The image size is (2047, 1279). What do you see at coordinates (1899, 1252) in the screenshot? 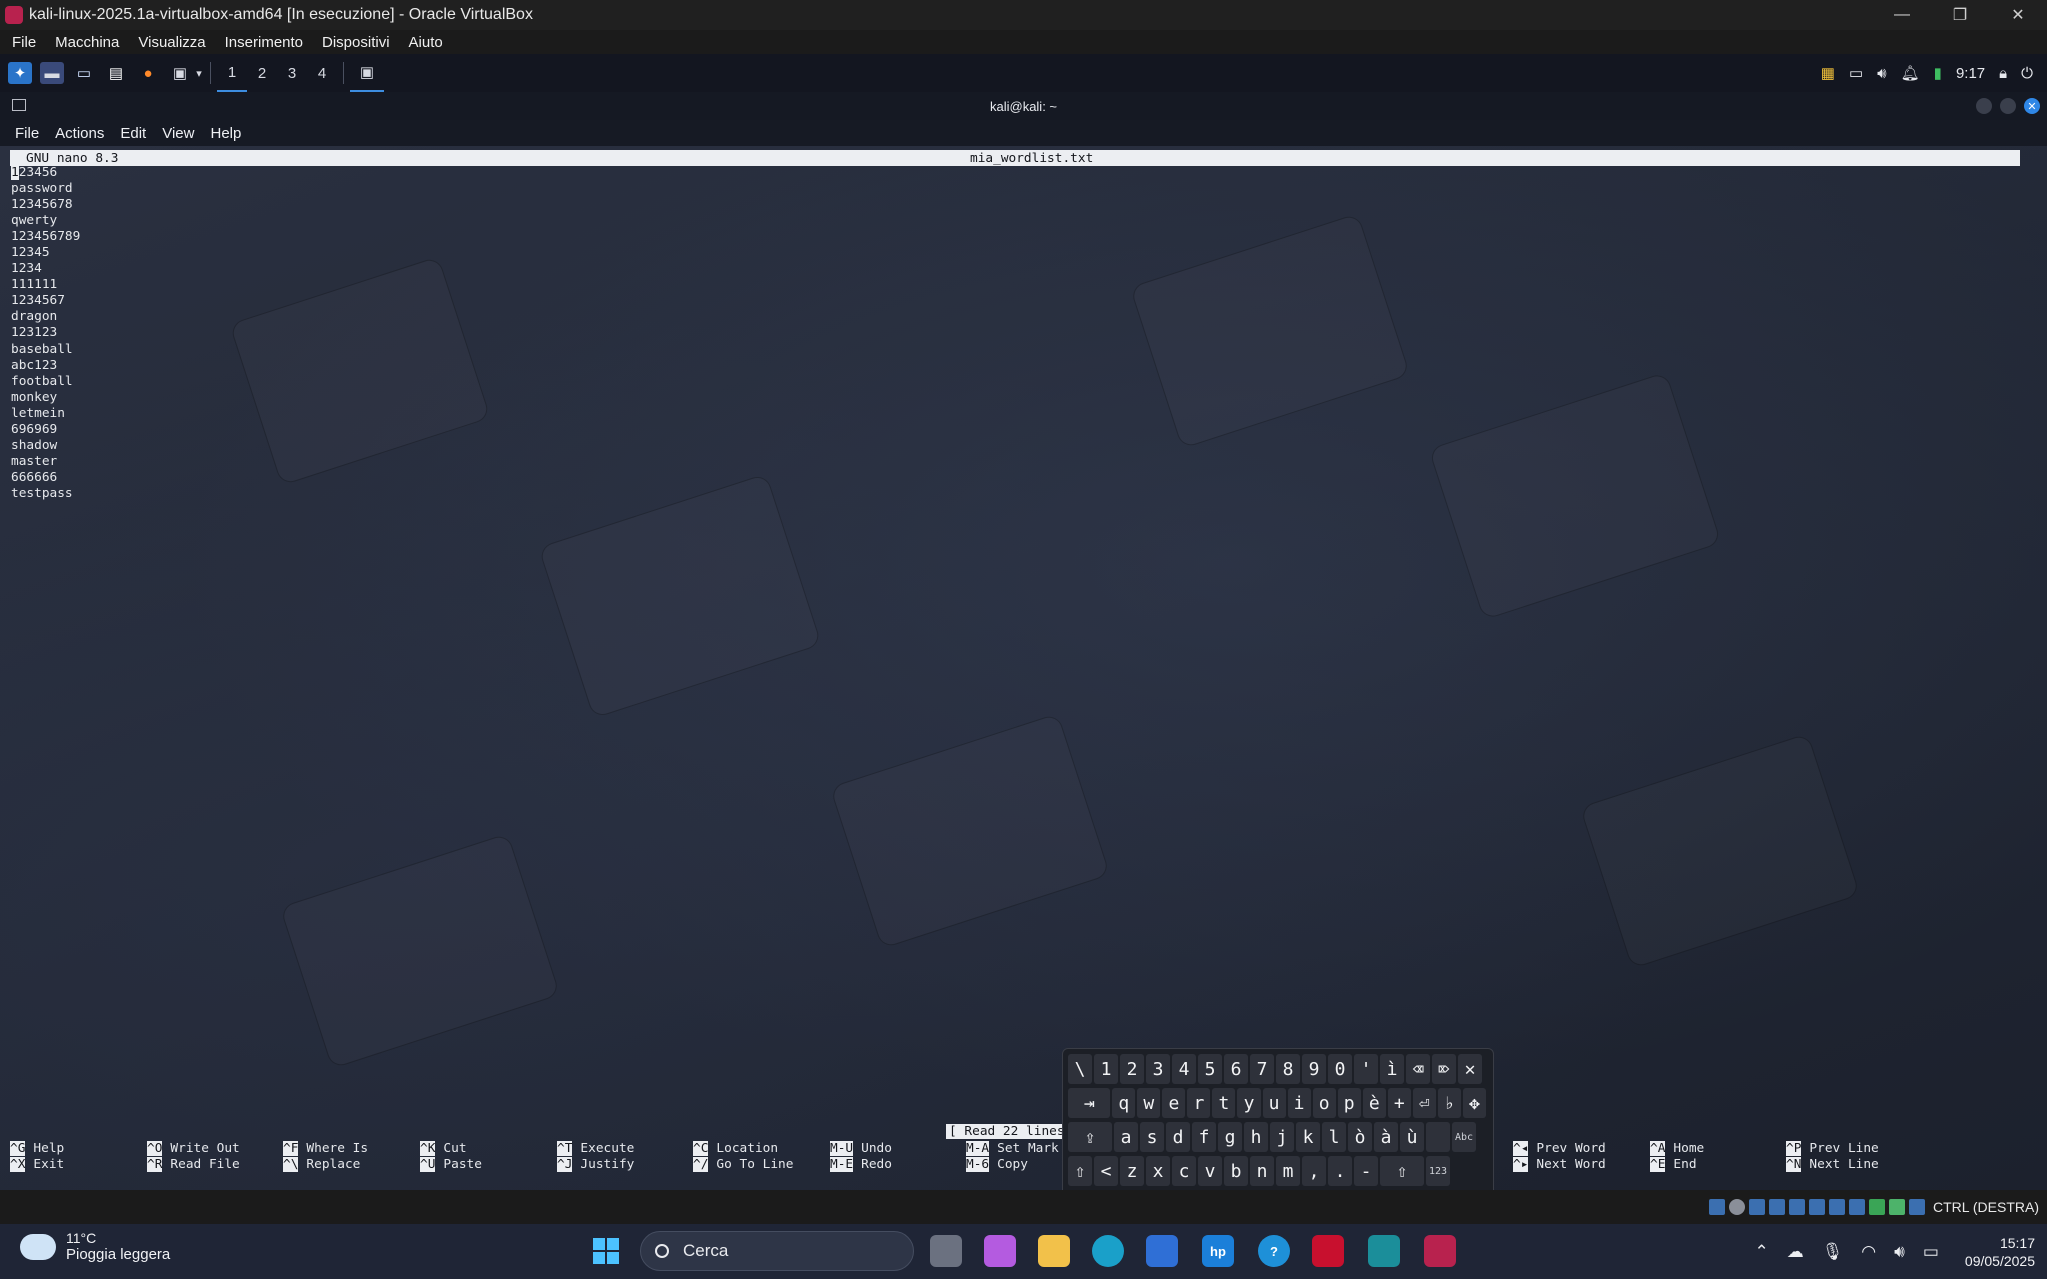
I see `speaker-icon: 🔊︎` at bounding box center [1899, 1252].